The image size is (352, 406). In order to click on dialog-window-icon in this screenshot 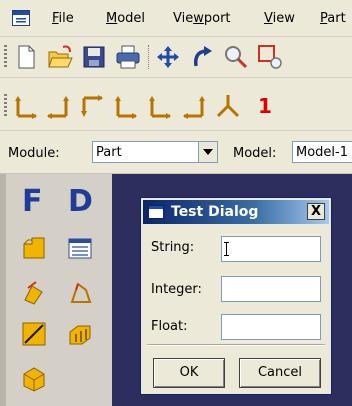, I will do `click(156, 212)`.